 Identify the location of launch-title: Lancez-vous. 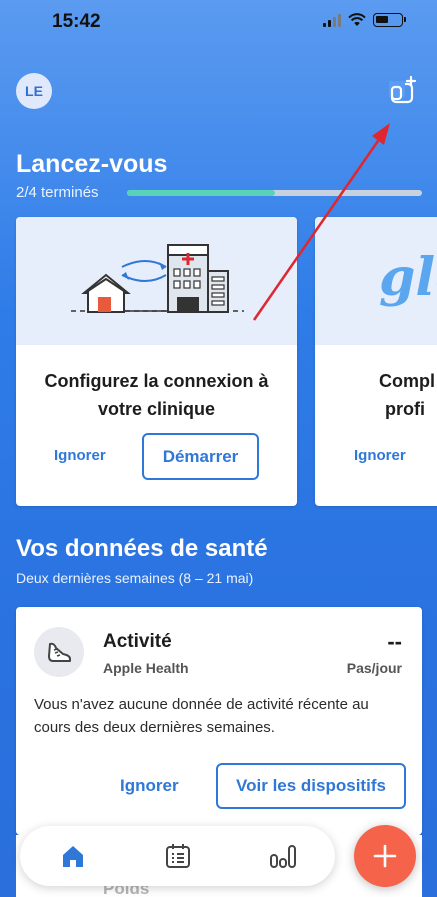
(92, 164).